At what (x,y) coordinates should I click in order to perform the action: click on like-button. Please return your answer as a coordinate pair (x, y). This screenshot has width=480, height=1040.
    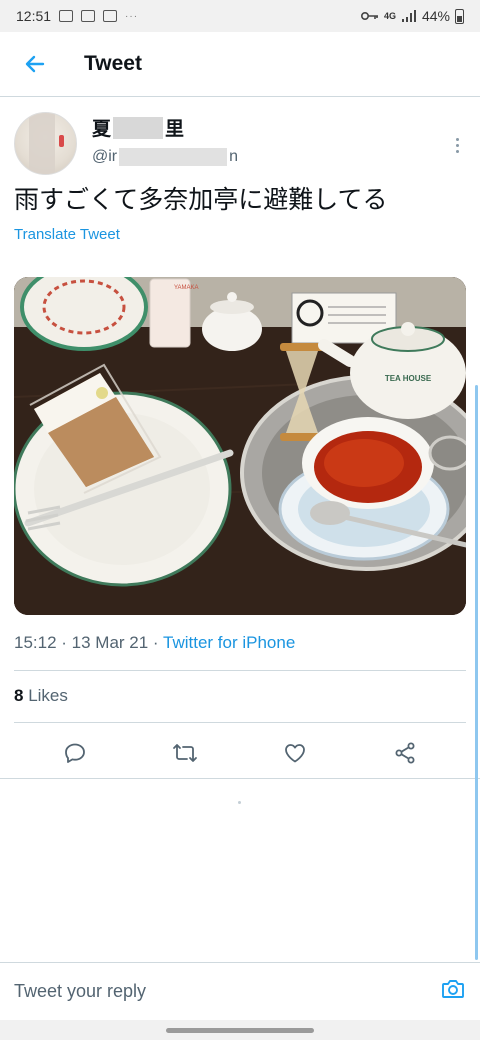
    Looking at the image, I should click on (295, 753).